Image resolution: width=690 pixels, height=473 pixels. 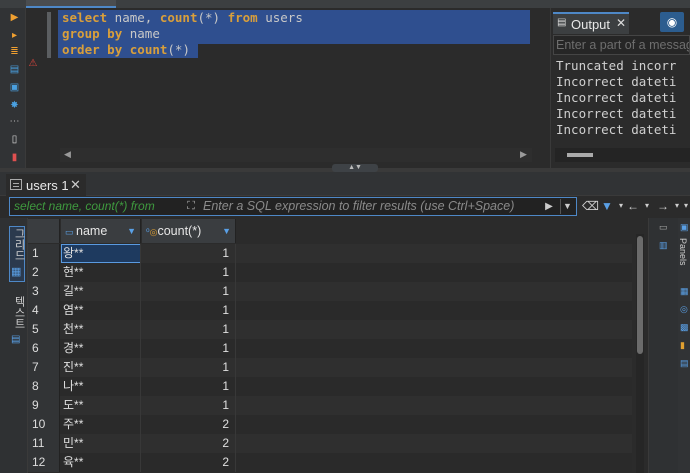 I want to click on funnel-icon: ▼, so click(x=607, y=206).